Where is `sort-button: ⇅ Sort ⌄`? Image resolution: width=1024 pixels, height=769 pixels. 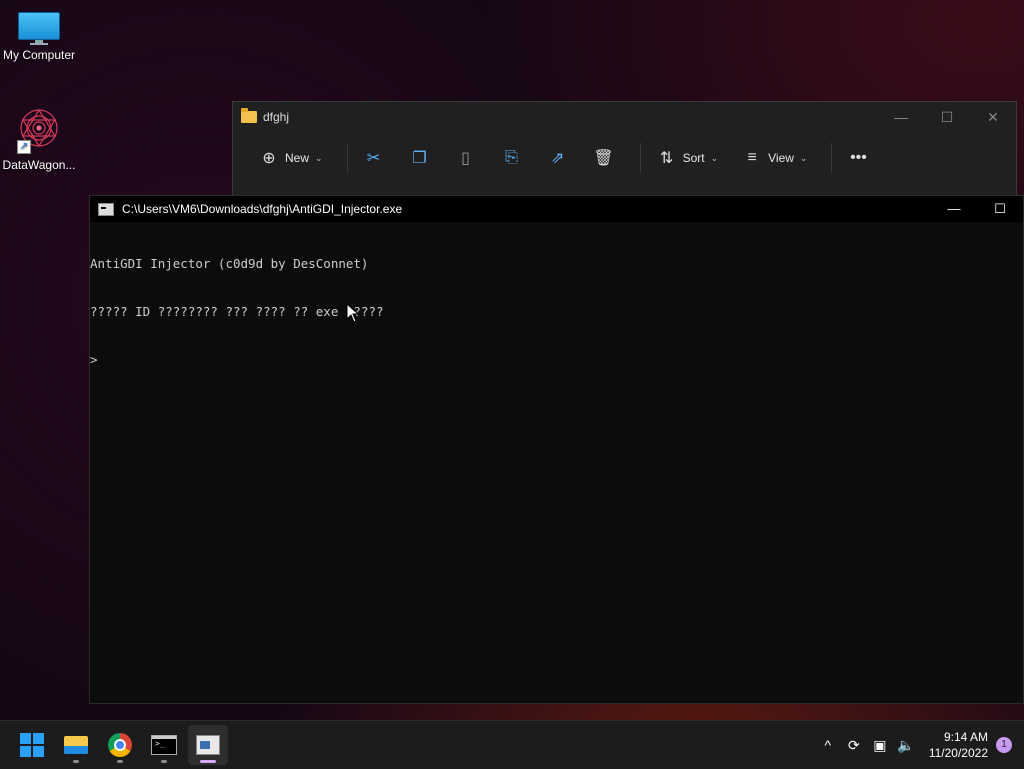
sort-button: ⇅ Sort ⌄ is located at coordinates (687, 158).